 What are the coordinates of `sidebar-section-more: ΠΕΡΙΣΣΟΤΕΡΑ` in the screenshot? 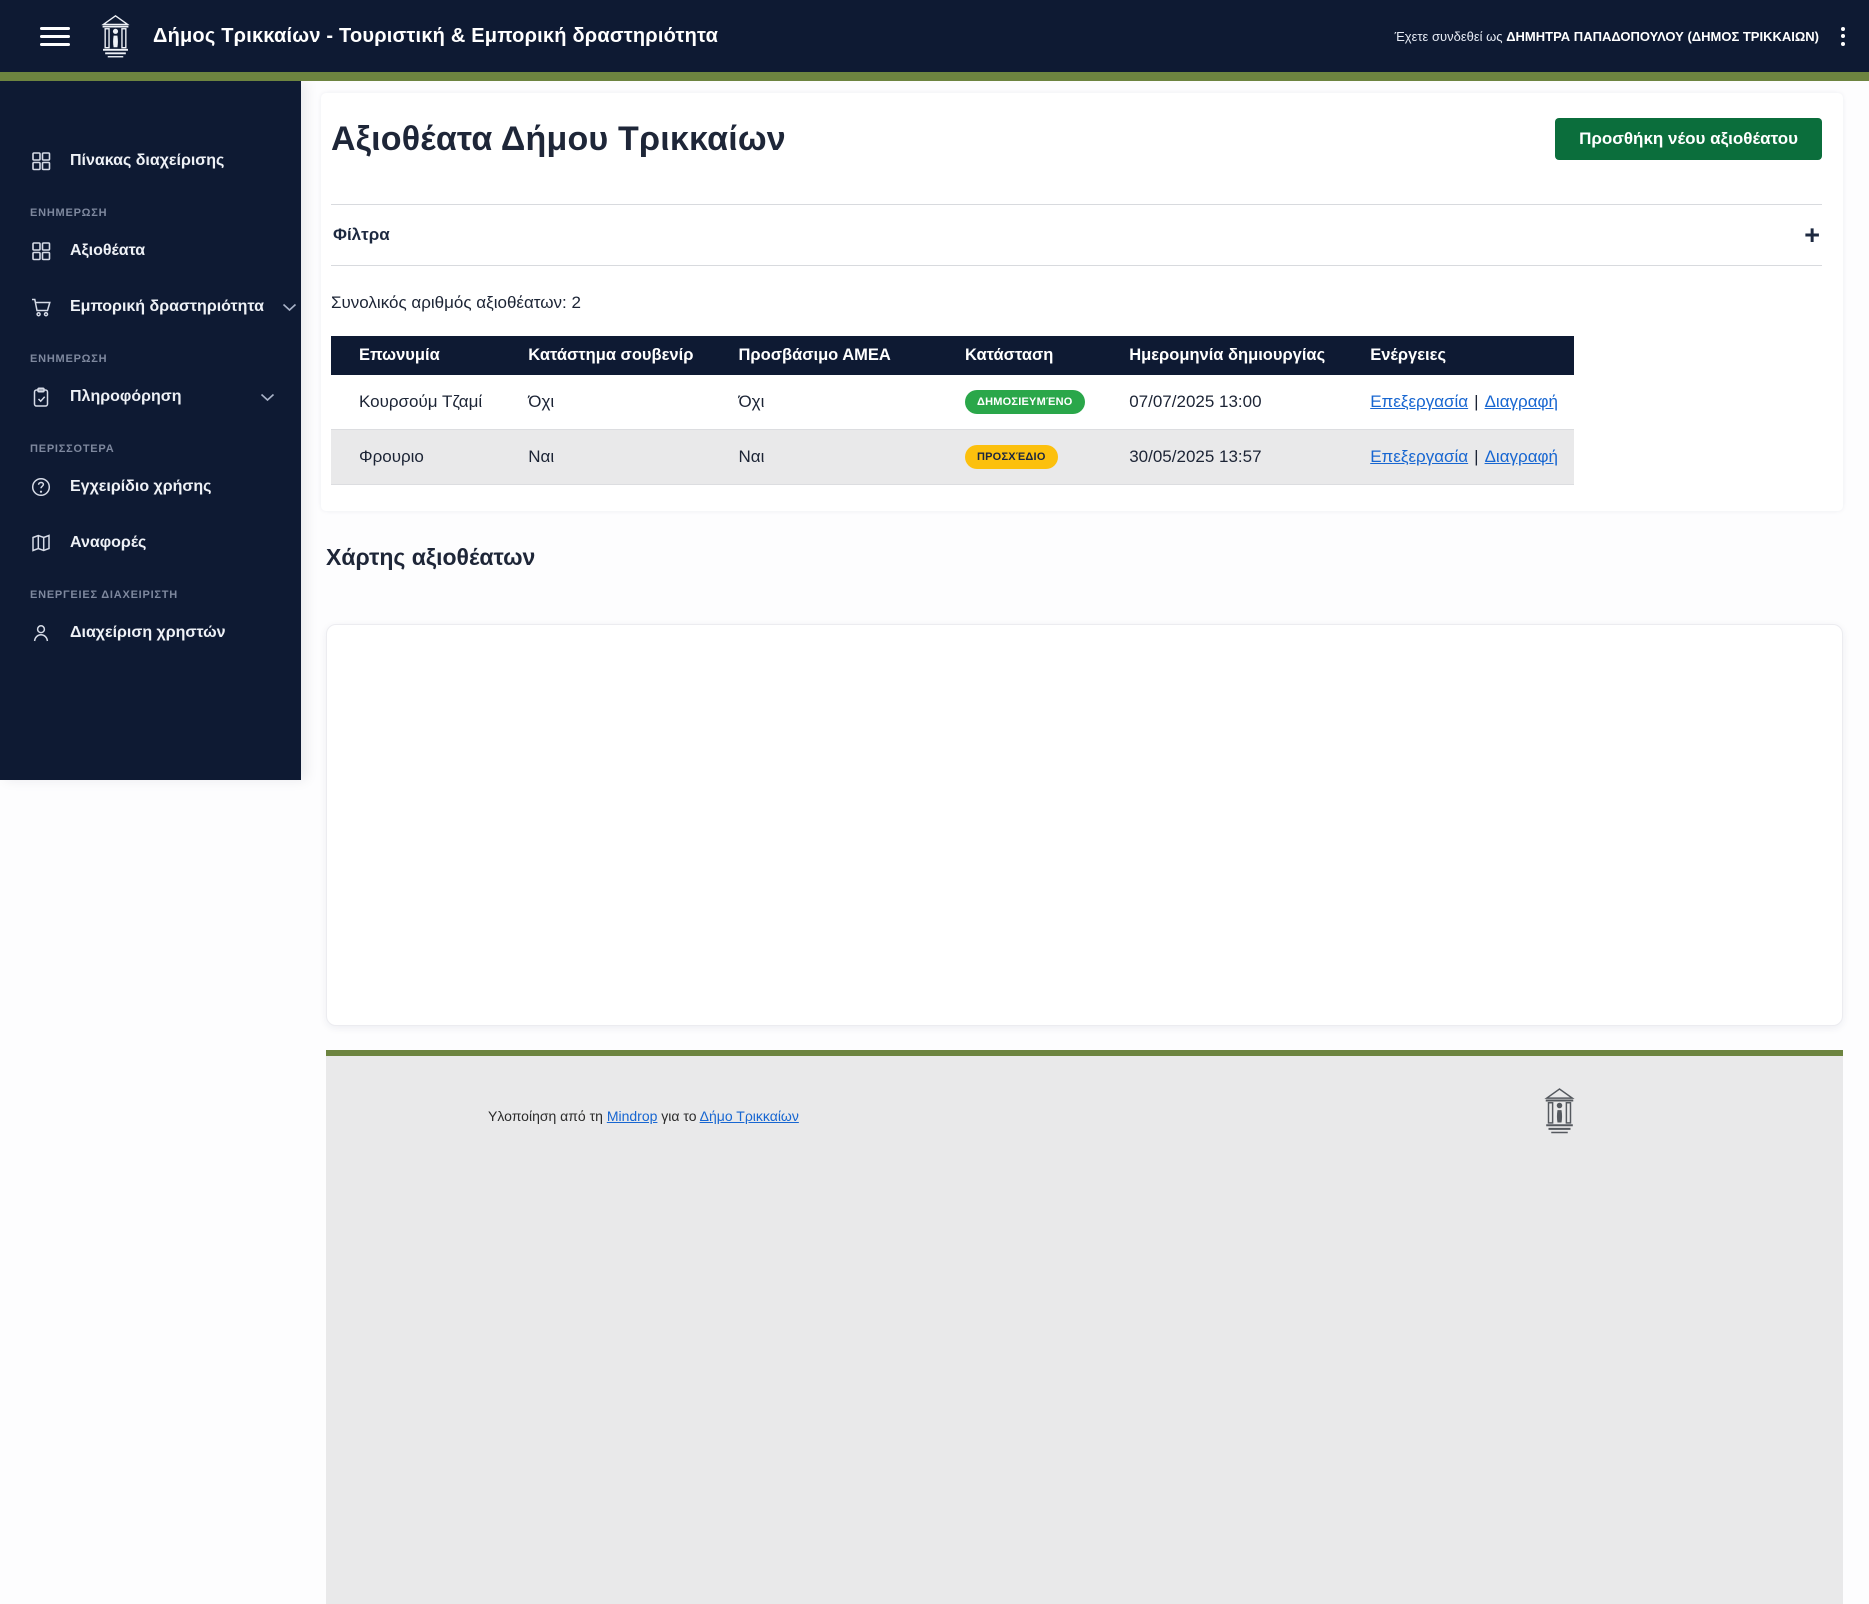 It's located at (72, 449).